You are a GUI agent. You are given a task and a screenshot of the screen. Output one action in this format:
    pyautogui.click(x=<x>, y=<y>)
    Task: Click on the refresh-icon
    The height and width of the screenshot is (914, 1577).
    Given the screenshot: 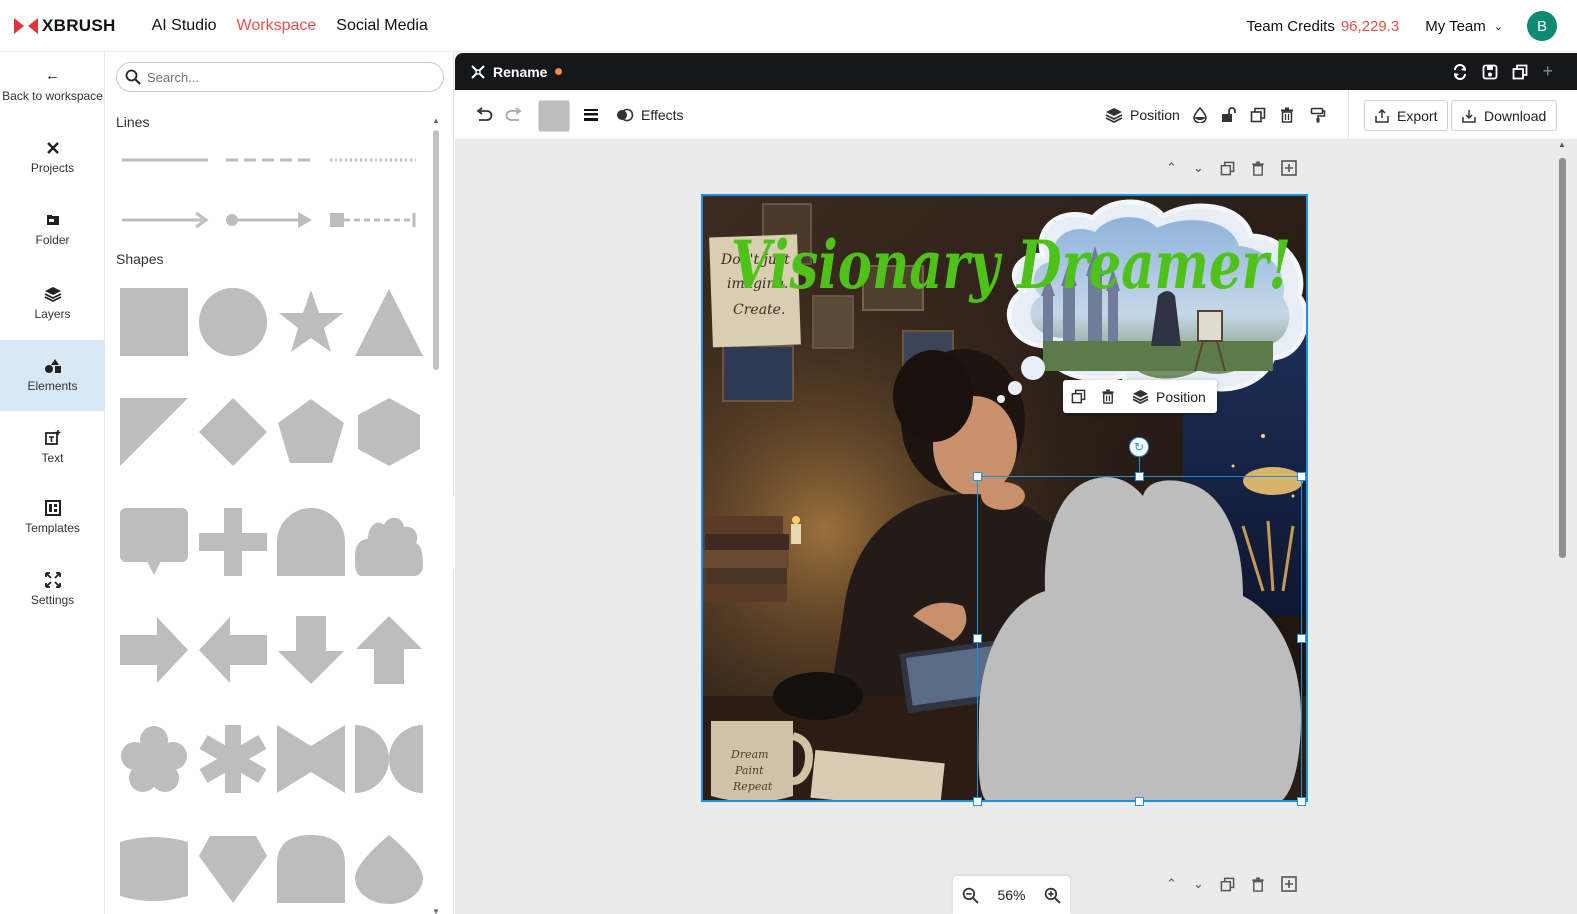 What is the action you would take?
    pyautogui.click(x=1460, y=71)
    